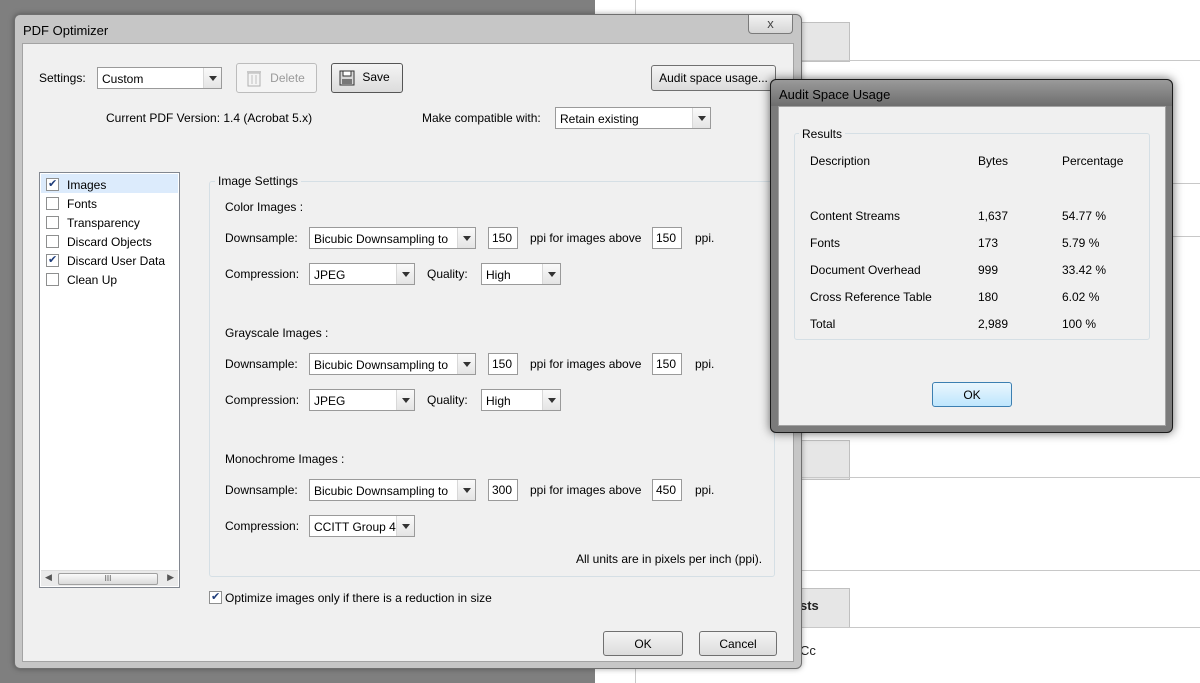  I want to click on doc-text-fragment: sts, so click(809, 605).